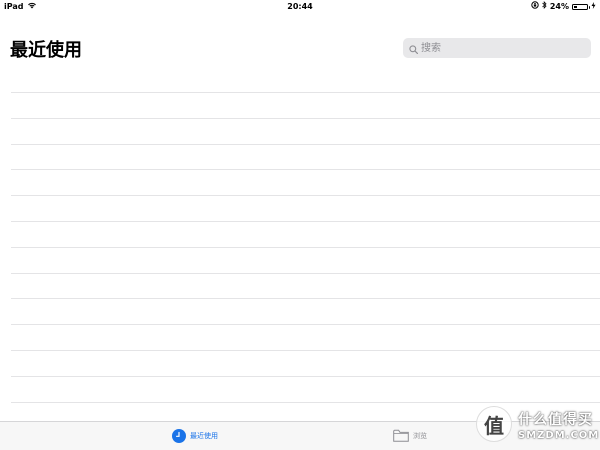  I want to click on watermark-text: 什么值得买, so click(555, 420).